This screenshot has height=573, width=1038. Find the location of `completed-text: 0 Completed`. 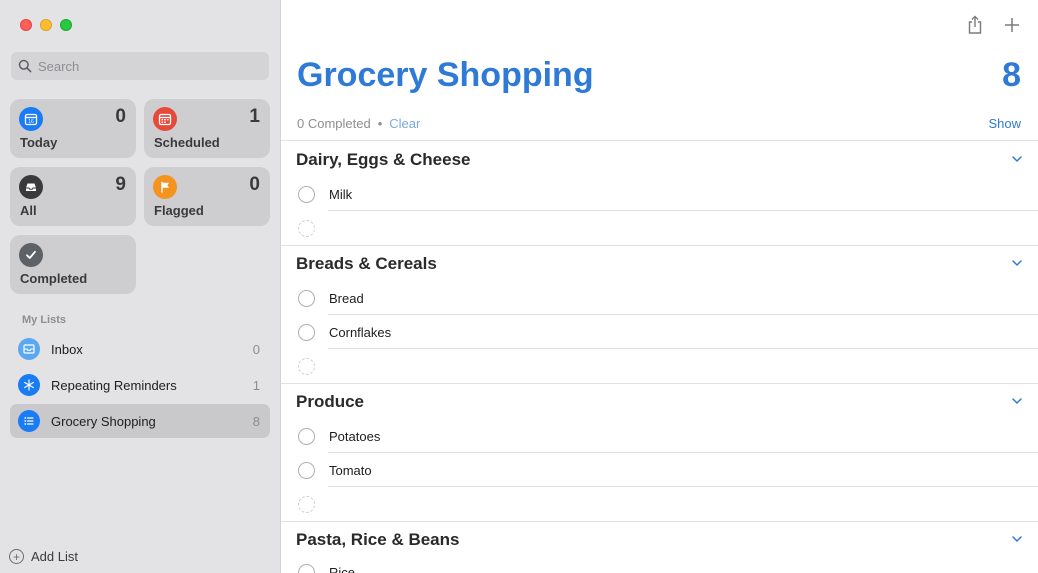

completed-text: 0 Completed is located at coordinates (334, 123).